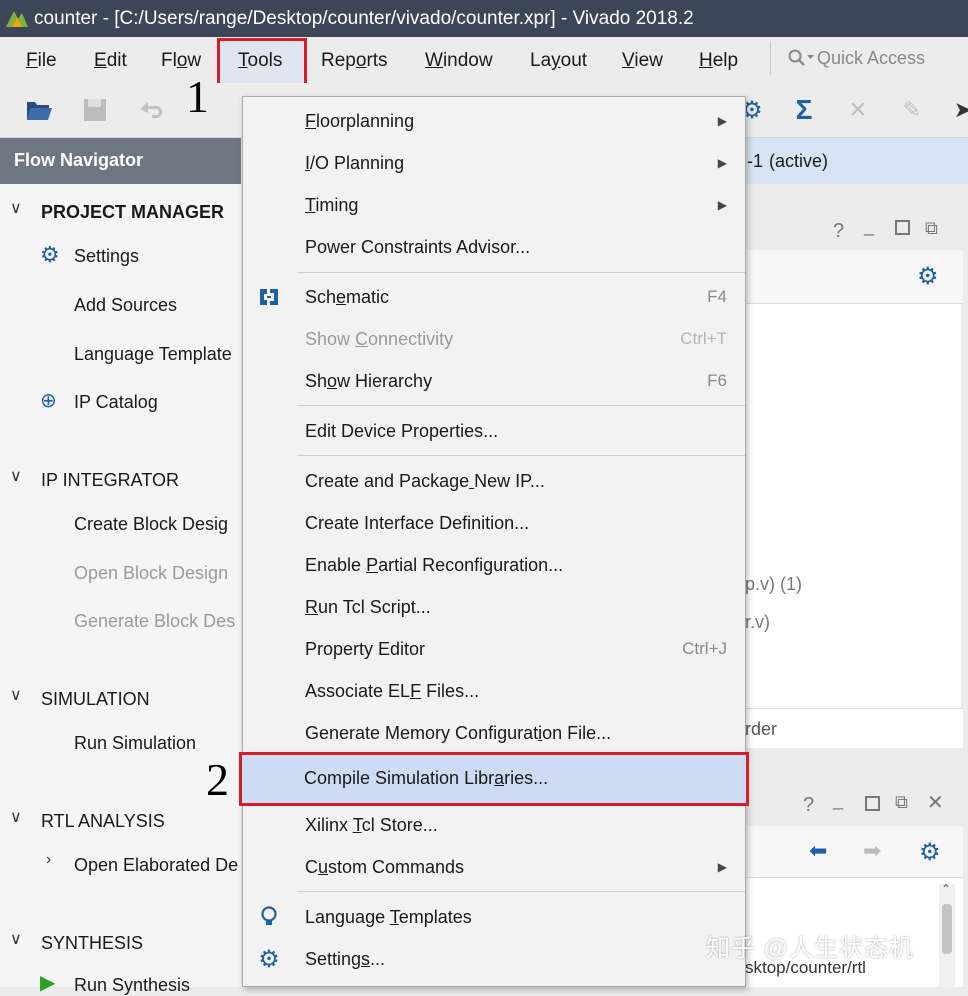  What do you see at coordinates (379, 338) in the screenshot?
I see `menu-item-label: Show Connectivity` at bounding box center [379, 338].